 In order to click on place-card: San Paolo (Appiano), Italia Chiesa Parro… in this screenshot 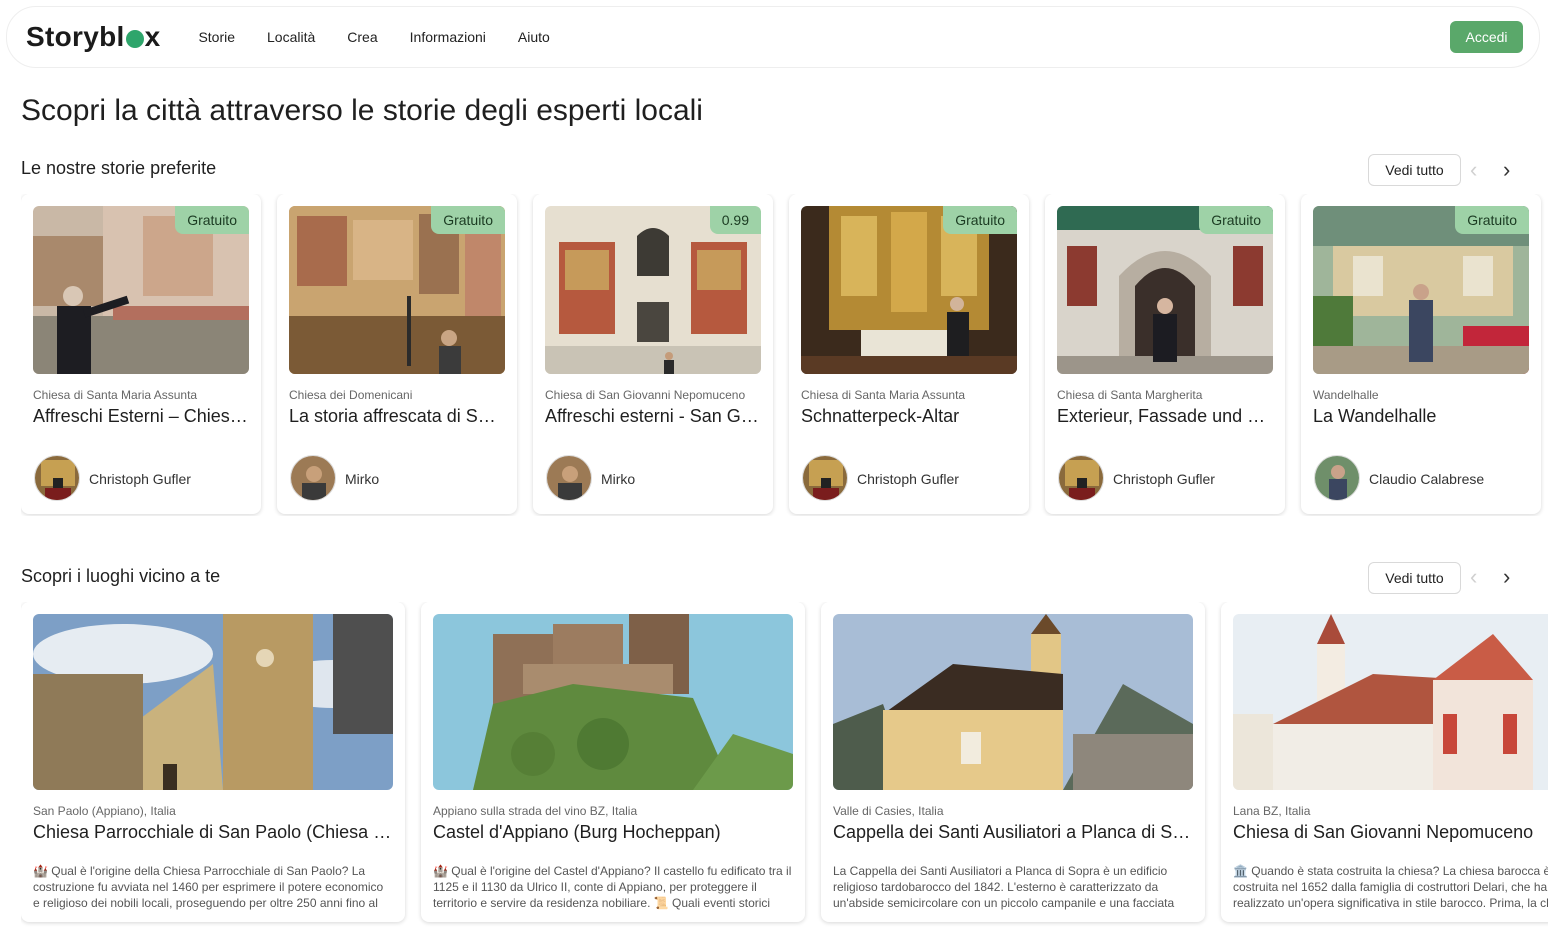, I will do `click(213, 762)`.